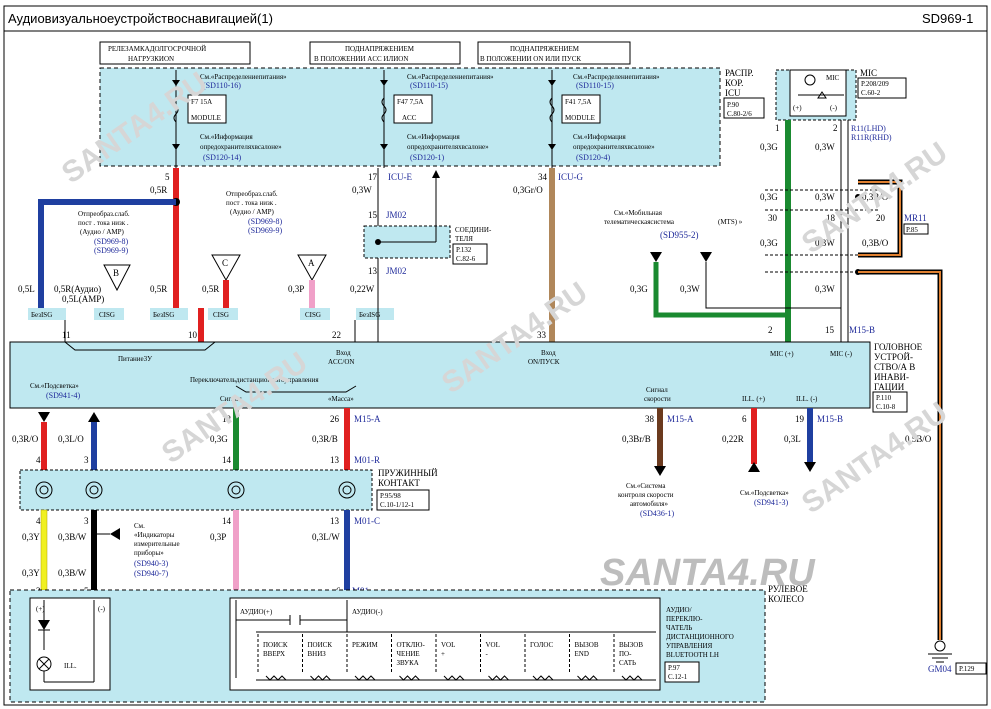 This screenshot has width=991, height=709. Describe the element at coordinates (63, 395) in the screenshot. I see `svg-text: (SD941-4)` at that location.